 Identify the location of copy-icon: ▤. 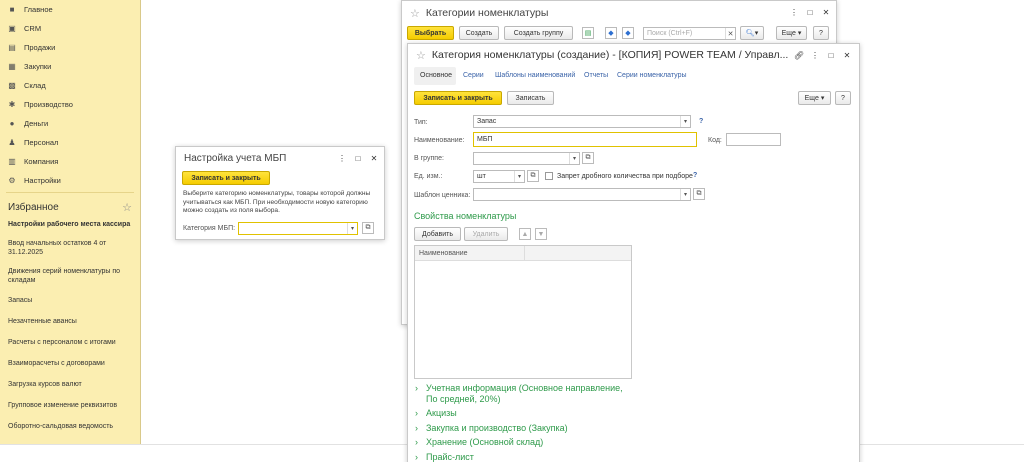
(588, 33).